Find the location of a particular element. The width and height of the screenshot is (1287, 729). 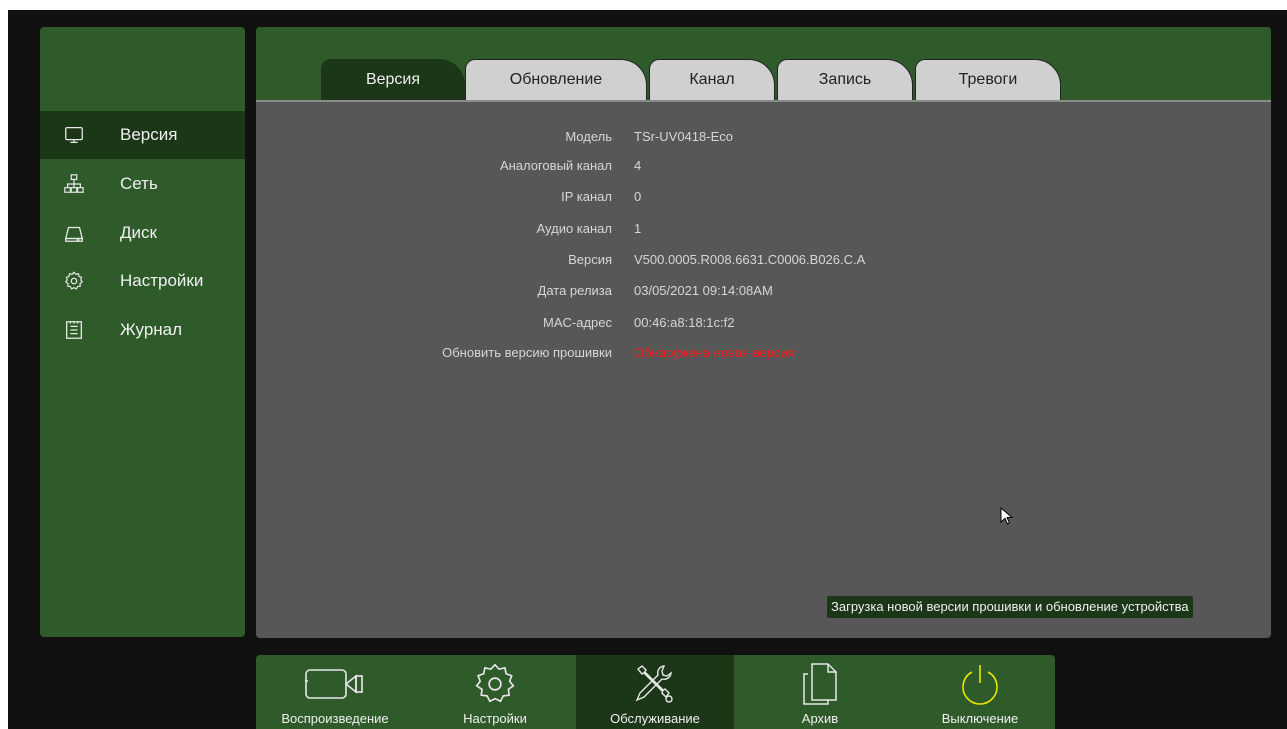

tab-version: Версия is located at coordinates (393, 79).